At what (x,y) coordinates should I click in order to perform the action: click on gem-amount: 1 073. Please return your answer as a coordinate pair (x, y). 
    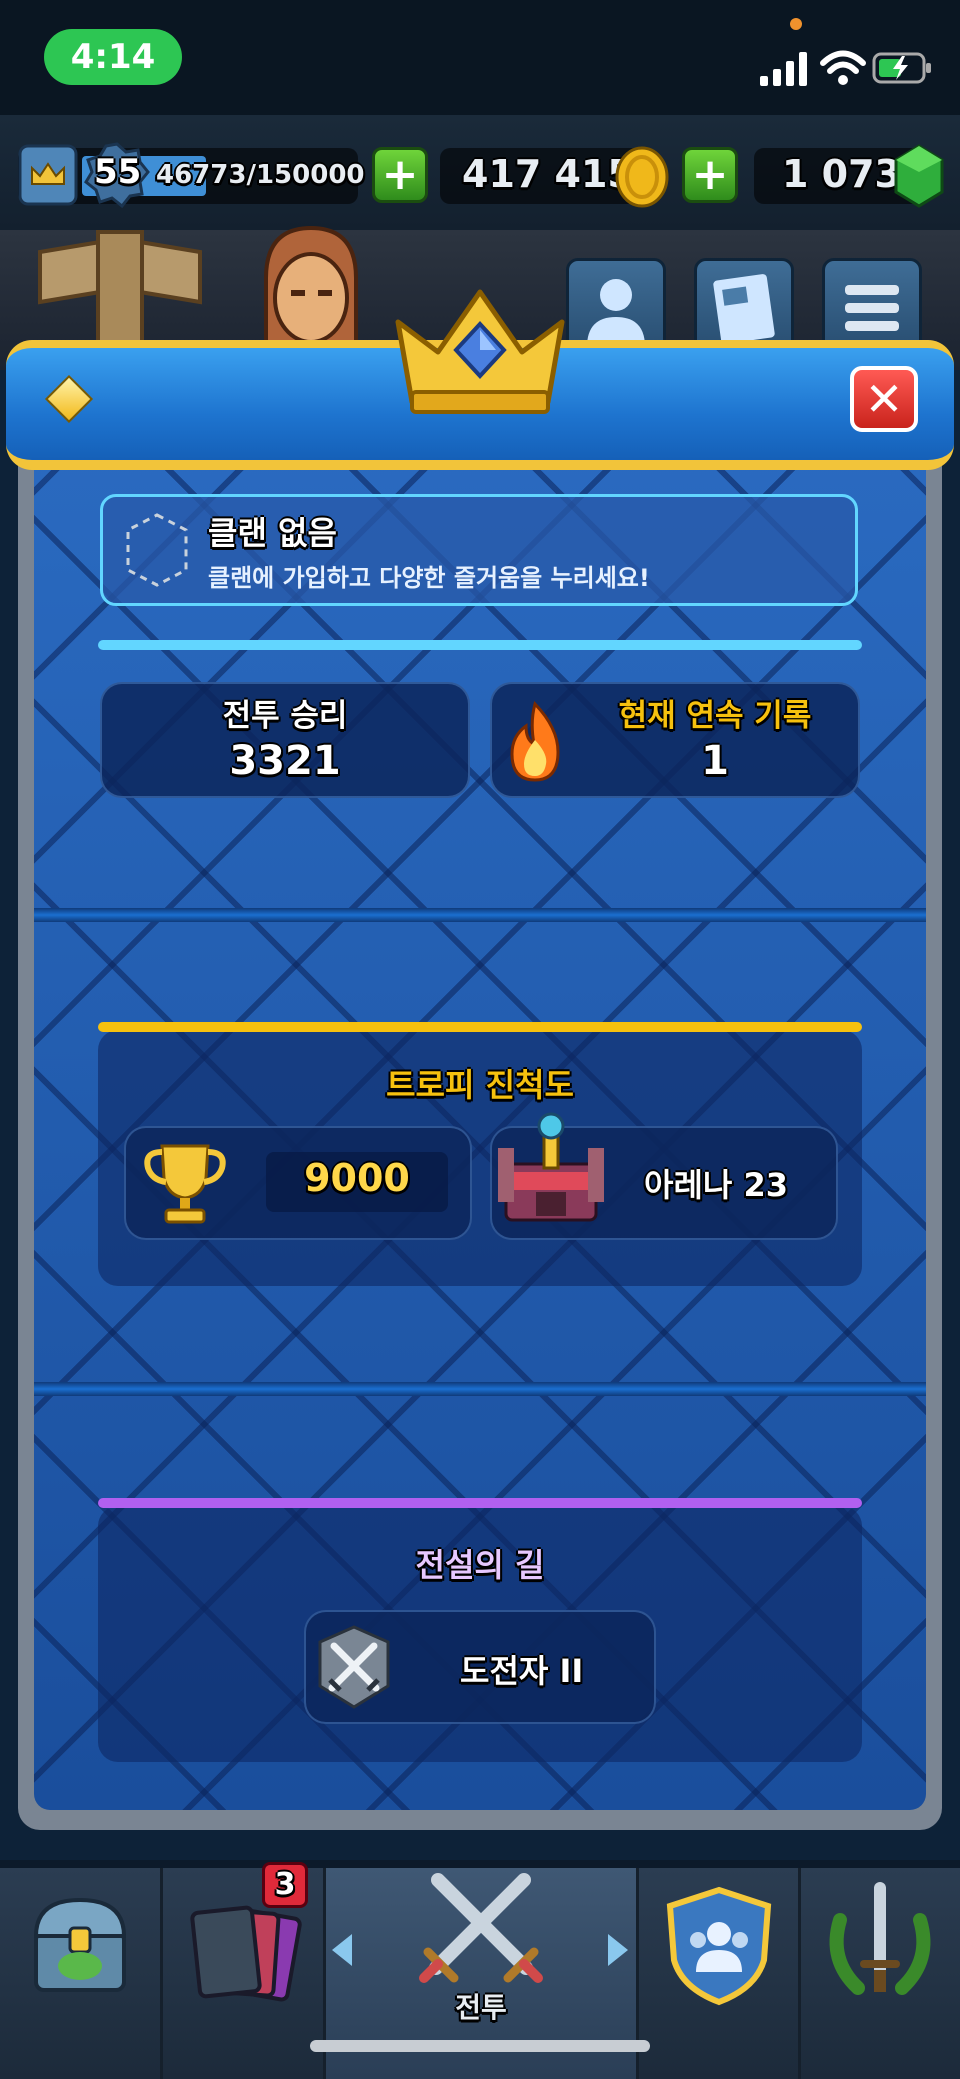
    Looking at the image, I should click on (841, 174).